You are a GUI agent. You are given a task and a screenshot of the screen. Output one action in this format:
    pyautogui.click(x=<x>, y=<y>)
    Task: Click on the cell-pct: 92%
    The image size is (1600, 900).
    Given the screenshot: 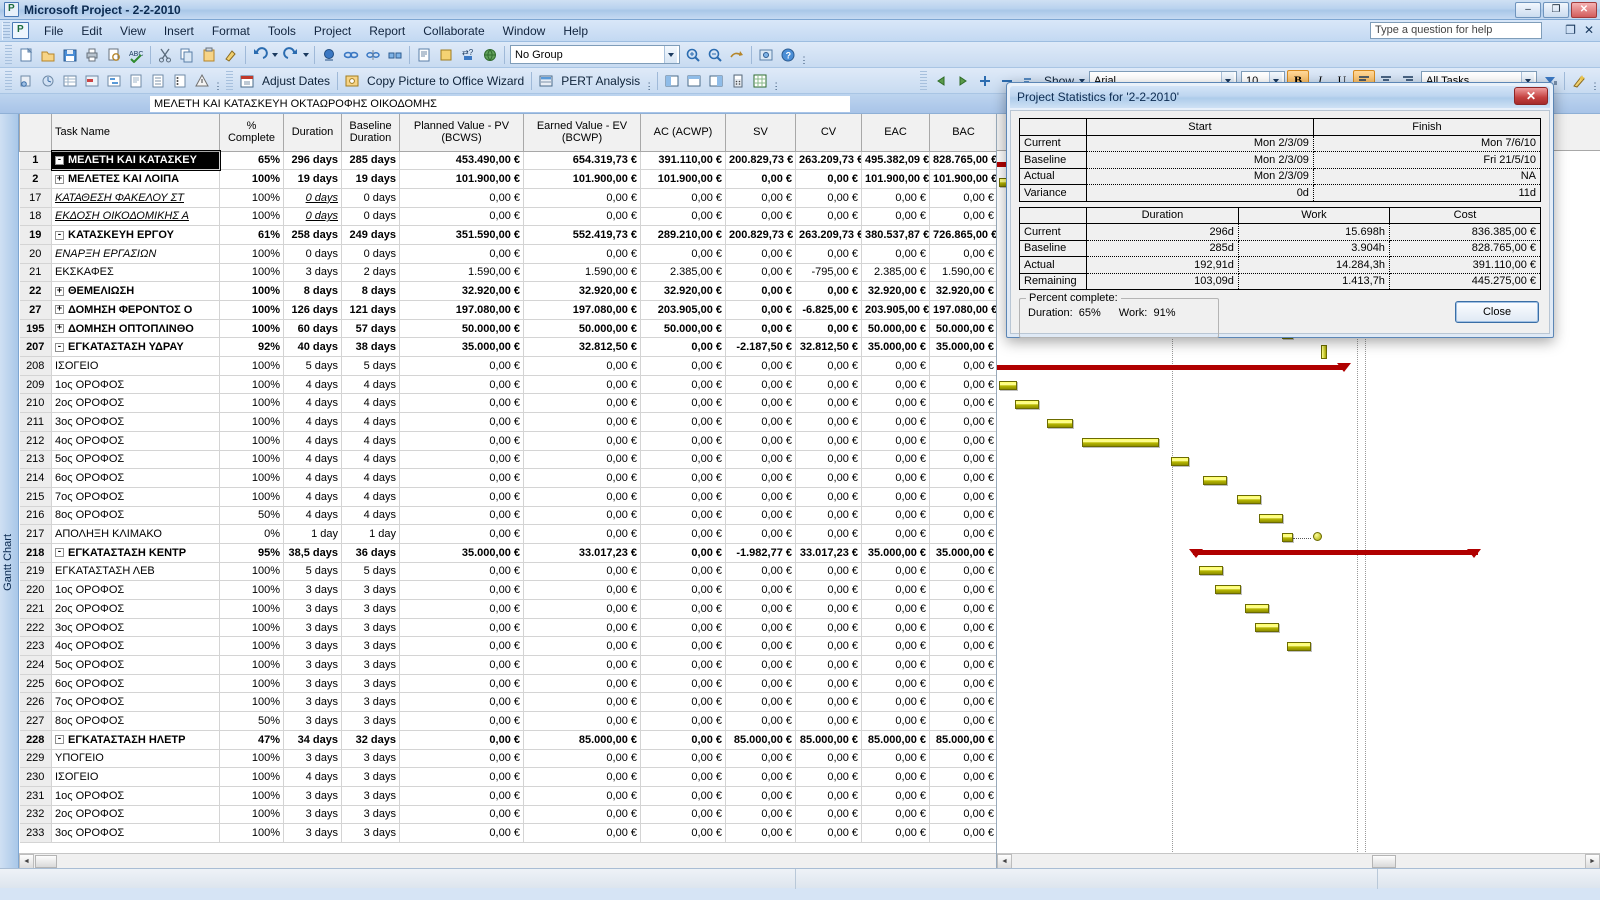 What is the action you would take?
    pyautogui.click(x=251, y=347)
    